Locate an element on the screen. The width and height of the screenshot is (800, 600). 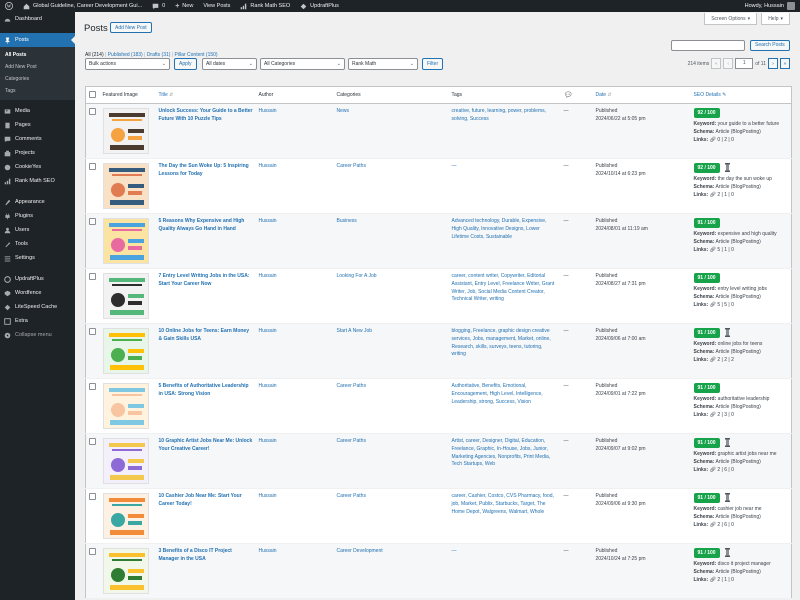
current-page-input: 1 is located at coordinates (744, 63).